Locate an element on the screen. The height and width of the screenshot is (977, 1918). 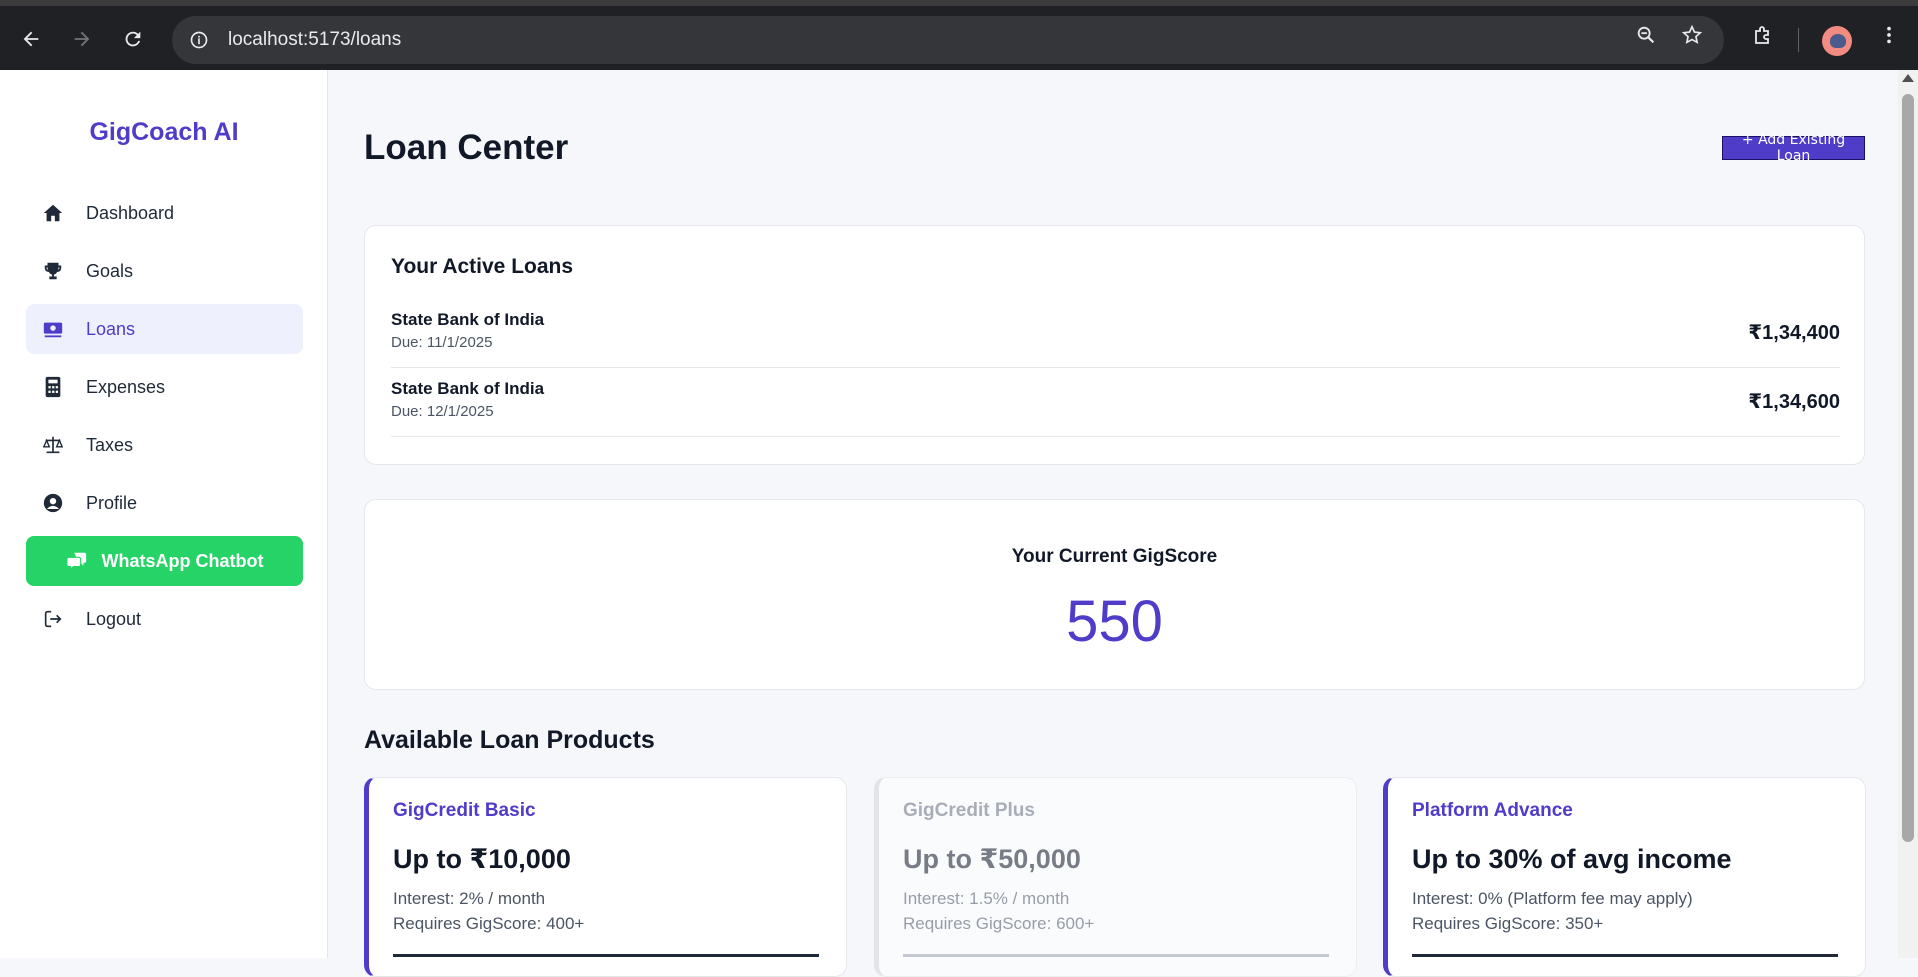
calculator-icon is located at coordinates (53, 387).